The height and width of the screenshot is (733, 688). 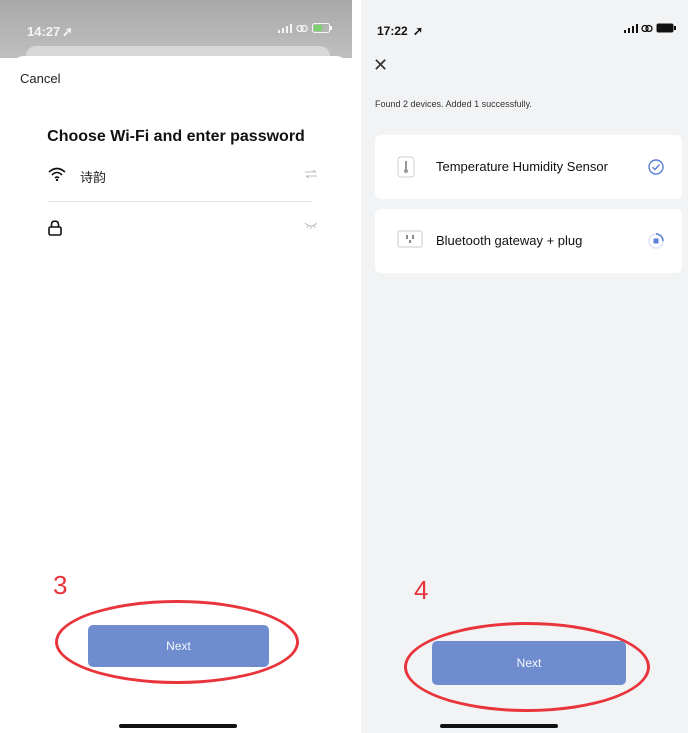 I want to click on added-check-icon, so click(x=656, y=167).